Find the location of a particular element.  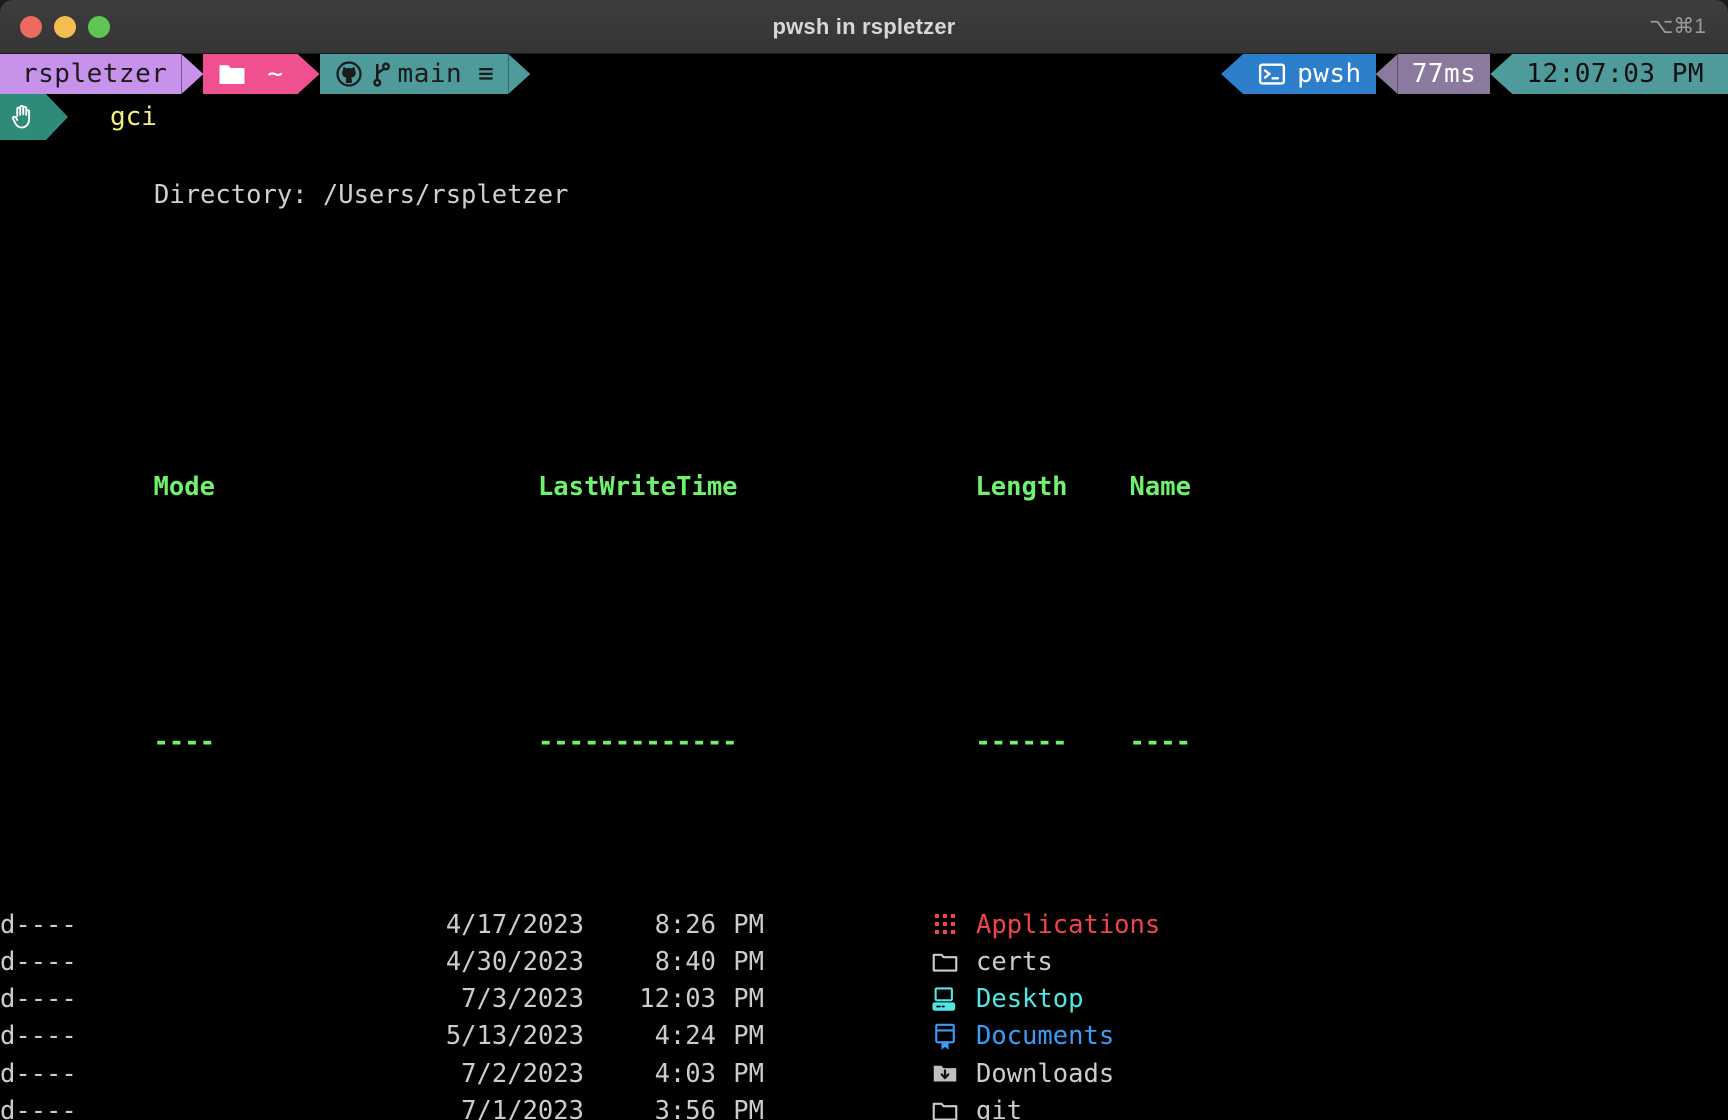

window-title: pwsh in rspletzer is located at coordinates (864, 26).